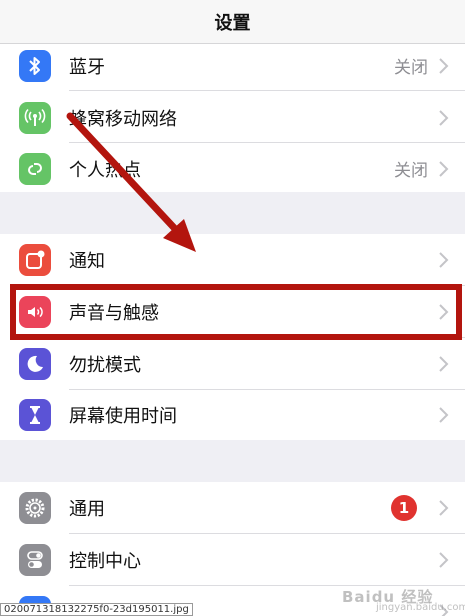 The height and width of the screenshot is (616, 465). I want to click on settings-row-label: 个人热点, so click(105, 170).